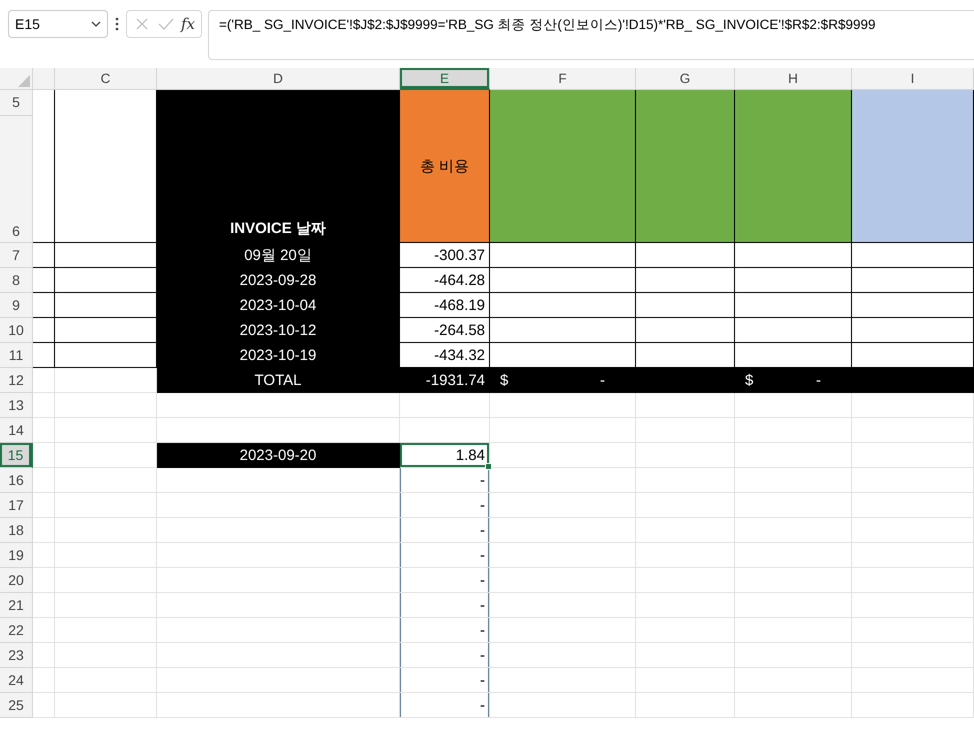 The height and width of the screenshot is (734, 974). What do you see at coordinates (16, 605) in the screenshot?
I see `row-header: 21` at bounding box center [16, 605].